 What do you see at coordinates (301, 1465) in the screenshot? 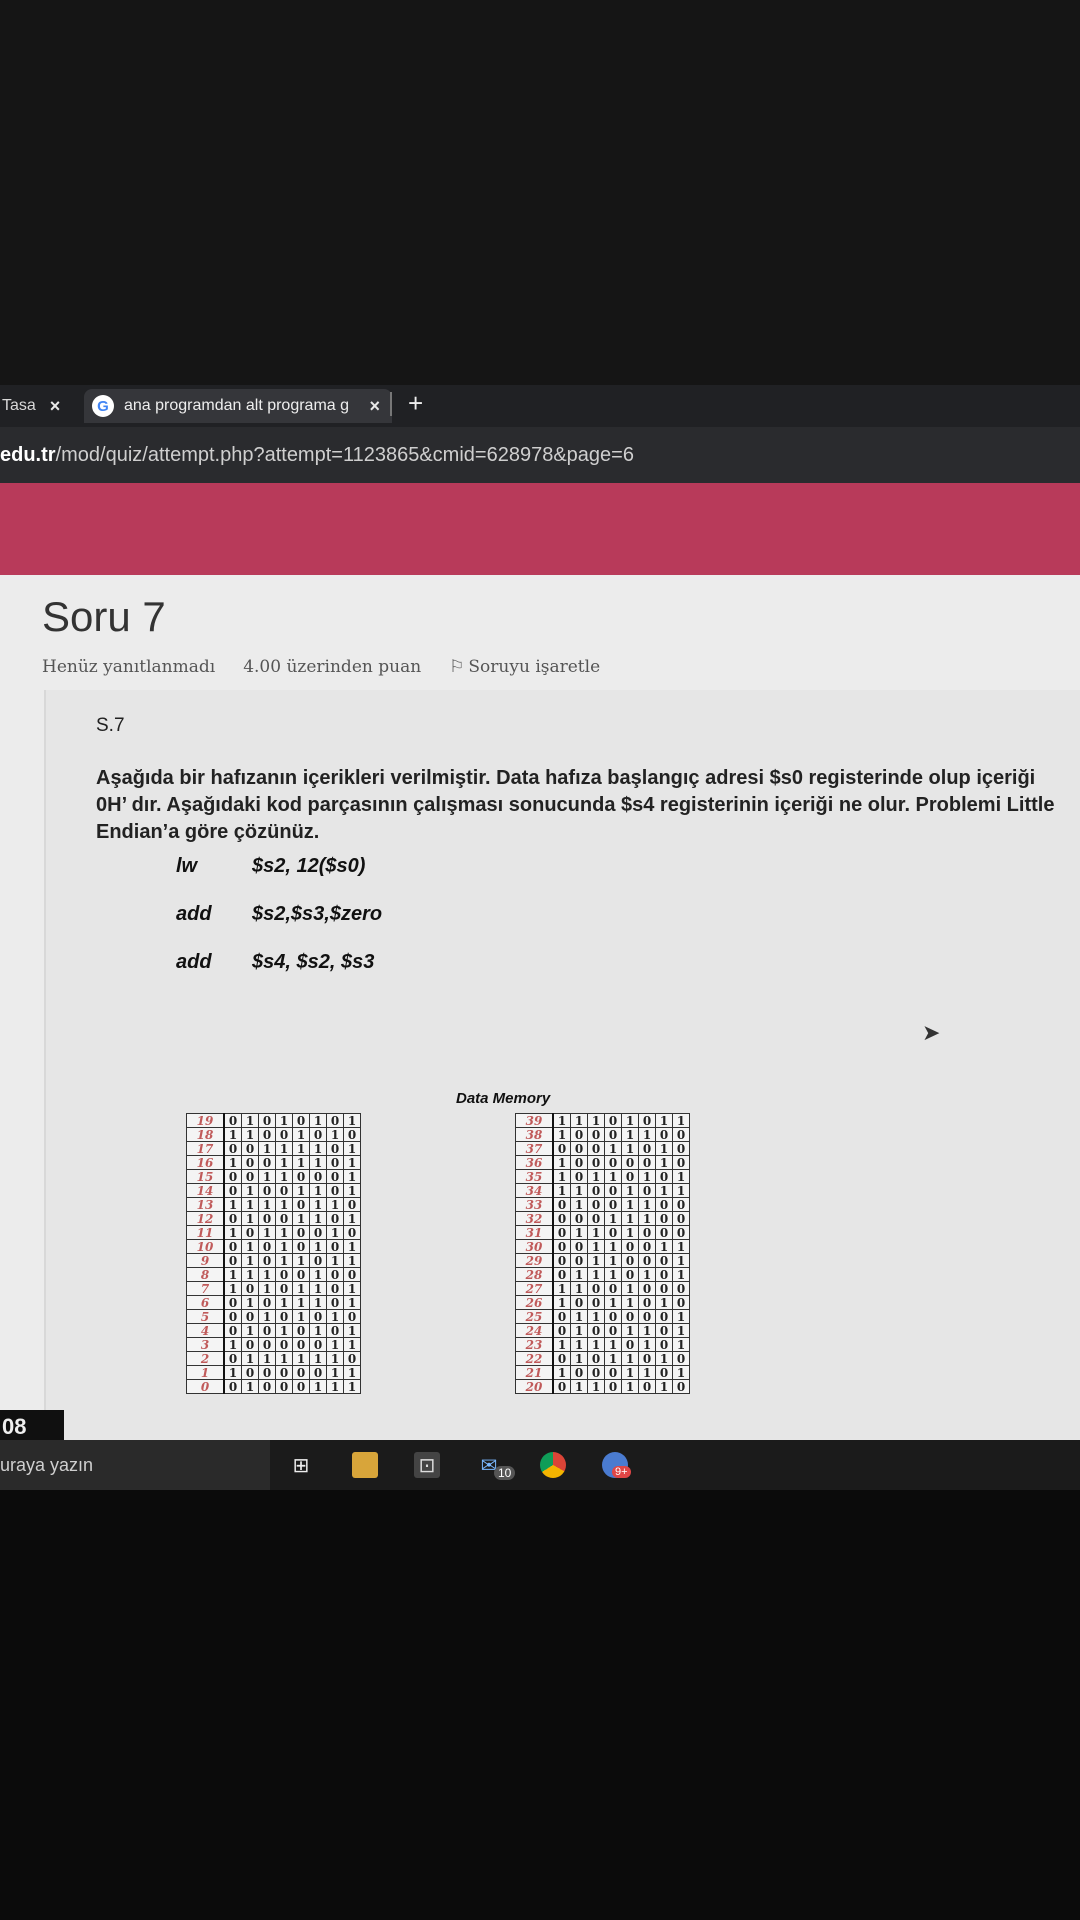
I see `task-view-icon: ⊞` at bounding box center [301, 1465].